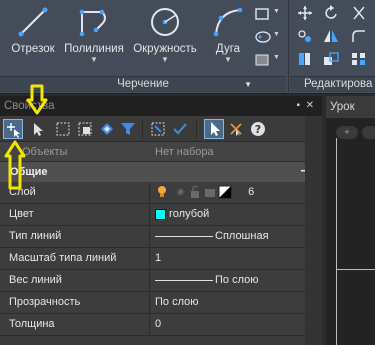  Describe the element at coordinates (350, 220) in the screenshot. I see `drawing-viewport: Урок +` at that location.